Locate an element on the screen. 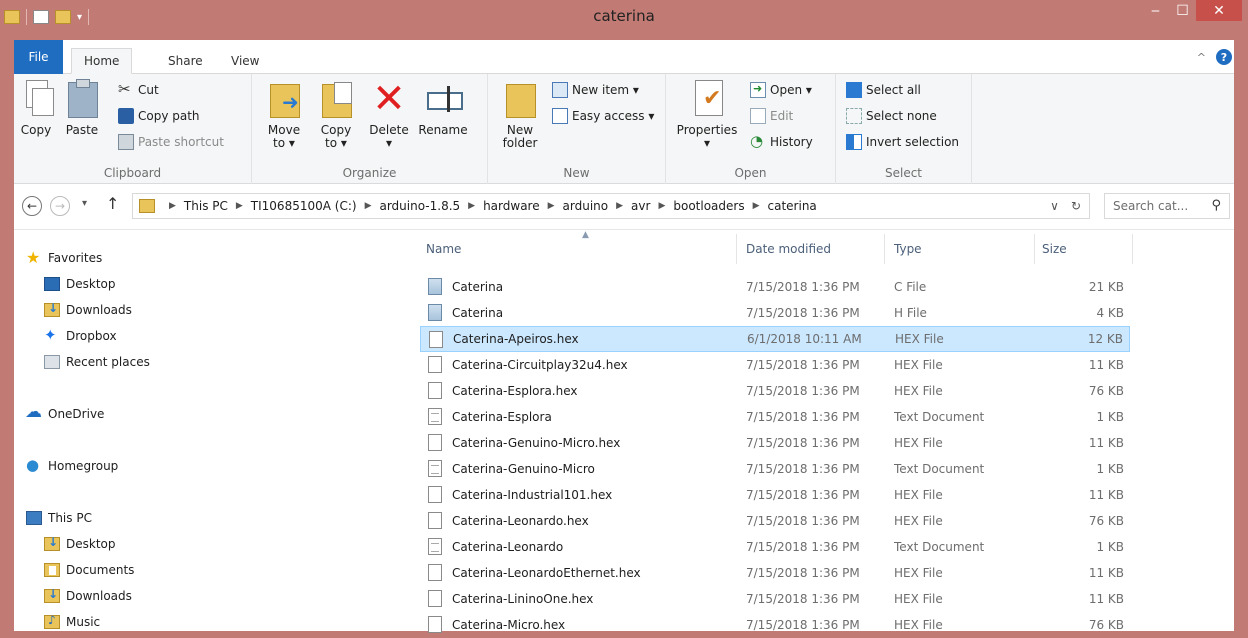 The height and width of the screenshot is (638, 1248). breadcrumb-bootloaders: bootloaders is located at coordinates (708, 206).